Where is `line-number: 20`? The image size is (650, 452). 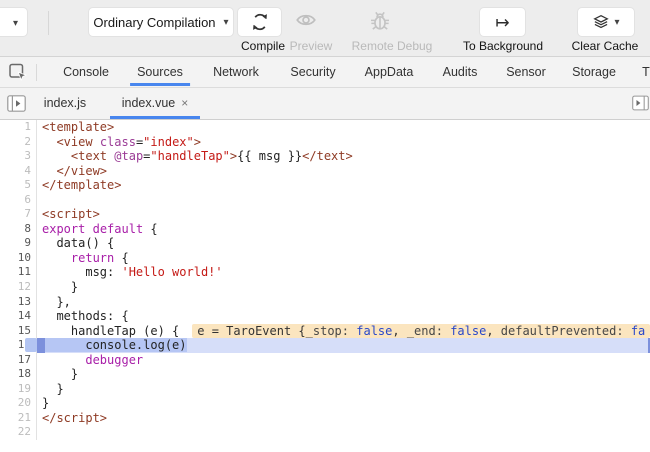
line-number: 20 is located at coordinates (18, 403).